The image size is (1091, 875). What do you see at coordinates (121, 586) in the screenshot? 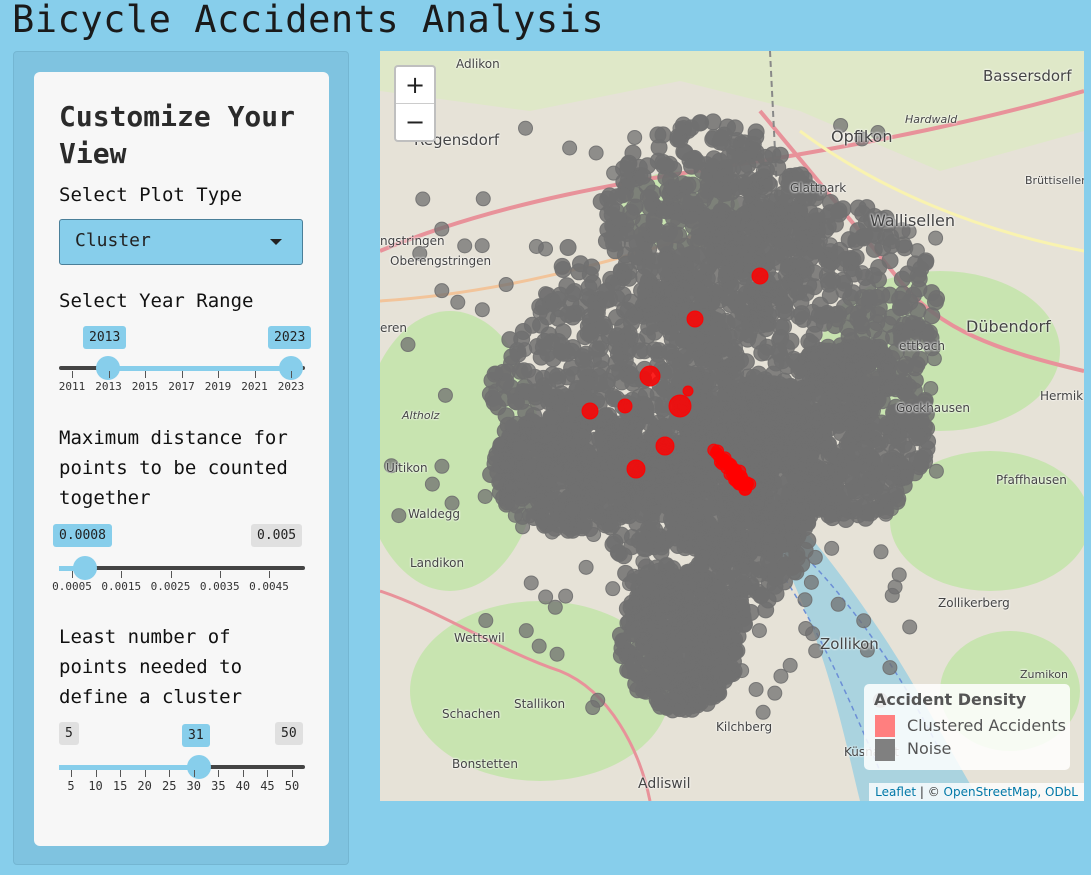
I see `distance-tick-label: 0.0015` at bounding box center [121, 586].